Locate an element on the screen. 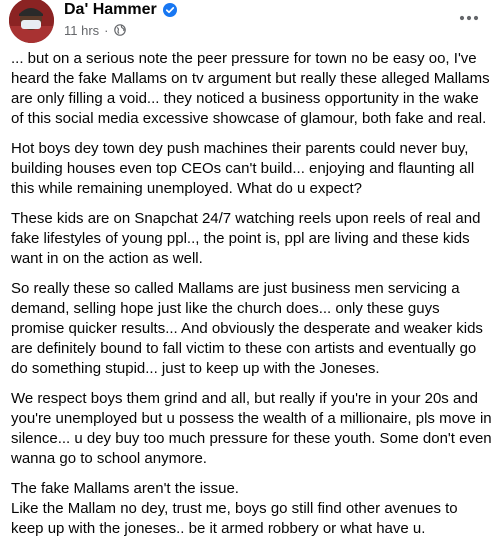 The width and height of the screenshot is (495, 539). avatar-image is located at coordinates (31, 21).